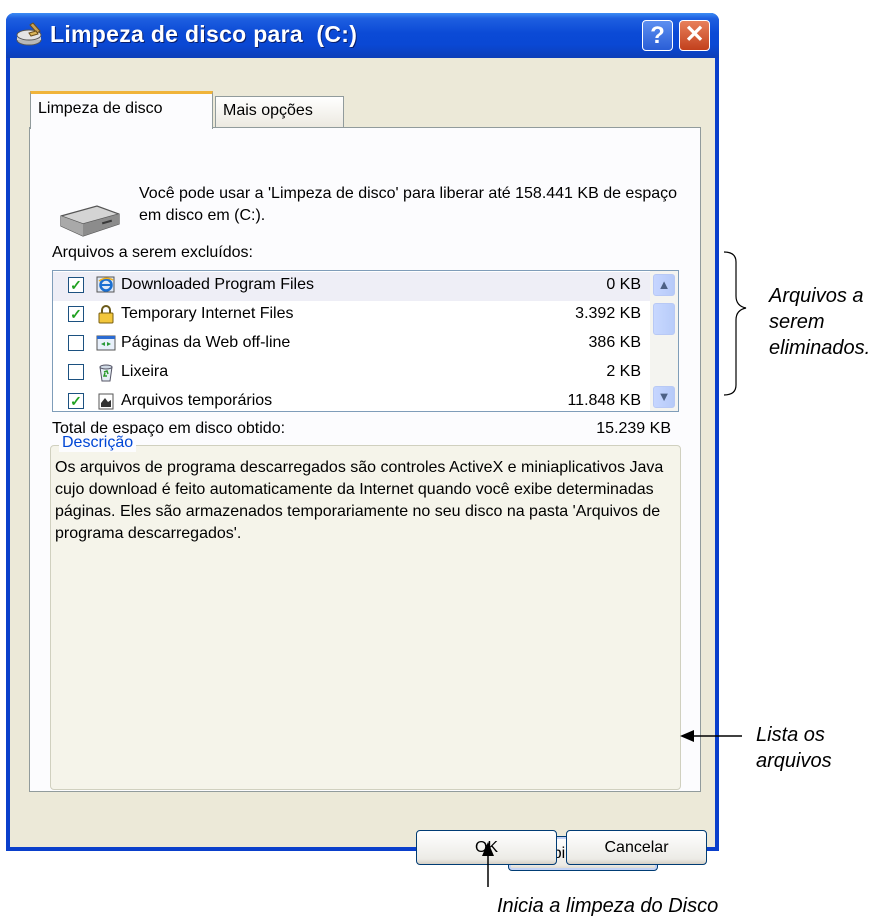 Image resolution: width=893 pixels, height=921 pixels. Describe the element at coordinates (608, 906) in the screenshot. I see `start-annotation: Inicia a limpeza do Disco` at that location.